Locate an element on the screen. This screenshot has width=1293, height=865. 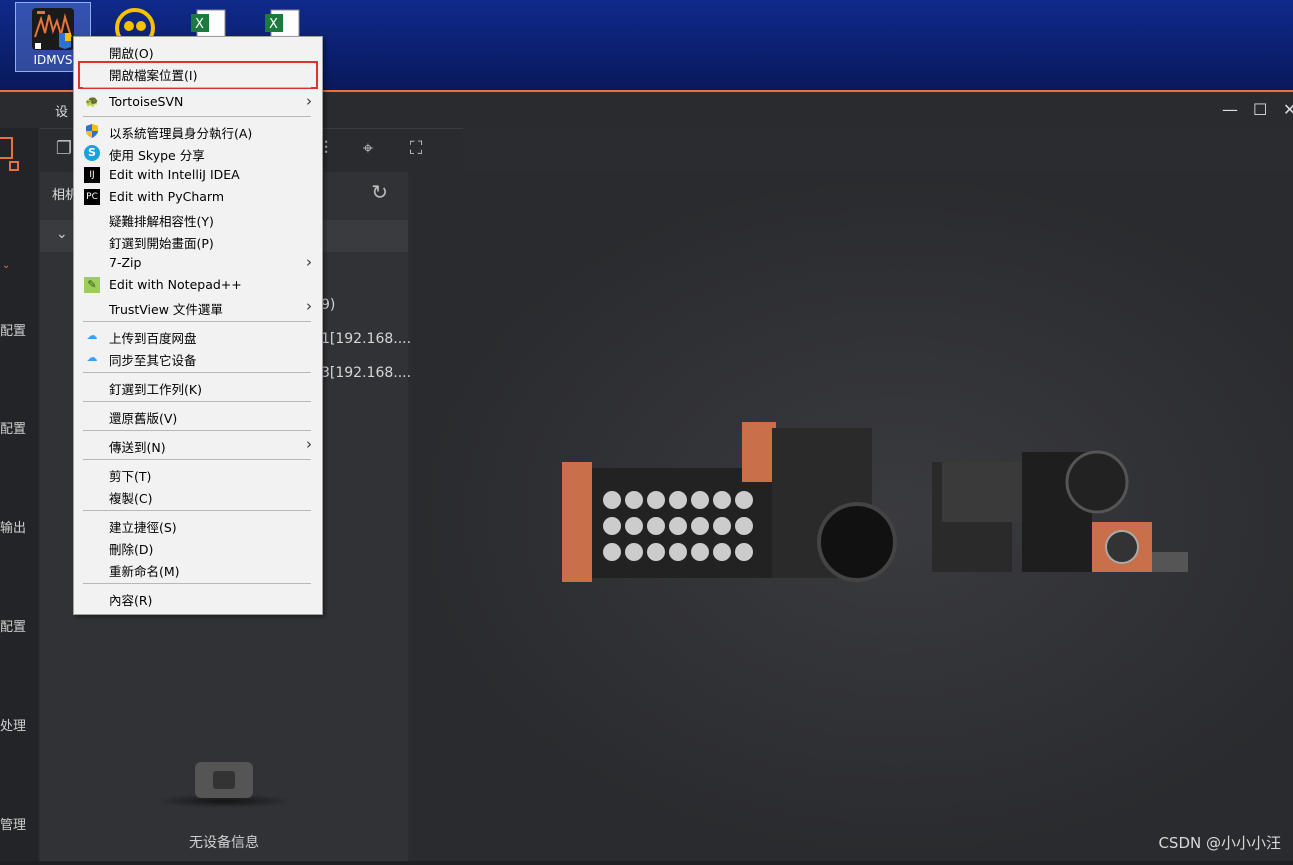
watermark: CSDN @小小小汪 is located at coordinates (1219, 843).